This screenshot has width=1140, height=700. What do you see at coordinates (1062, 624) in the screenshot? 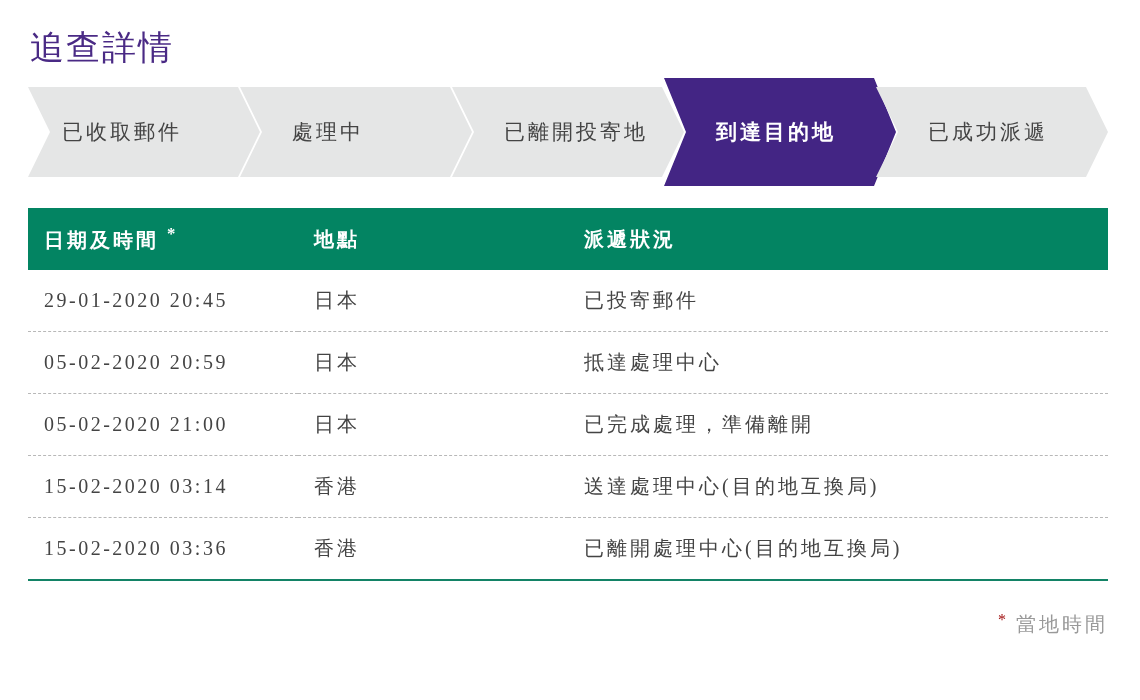
I see `footnote-text: 當地時間` at bounding box center [1062, 624].